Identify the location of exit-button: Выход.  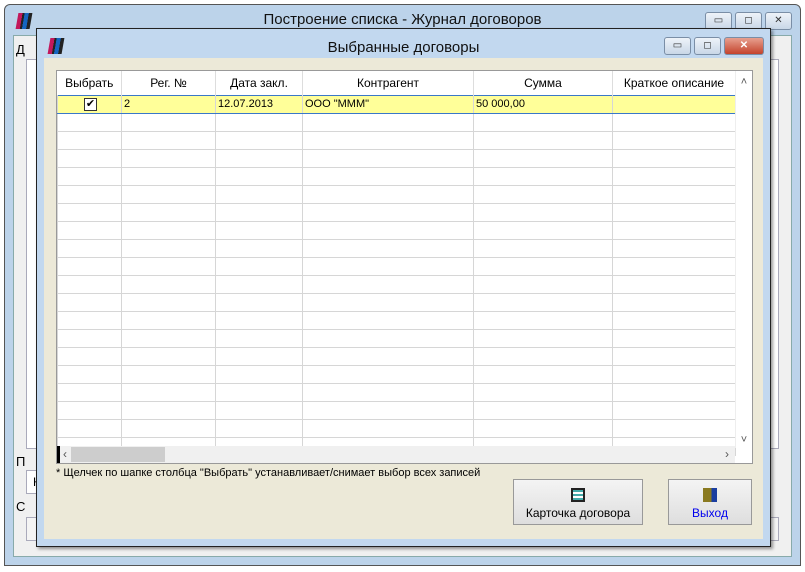
(710, 502).